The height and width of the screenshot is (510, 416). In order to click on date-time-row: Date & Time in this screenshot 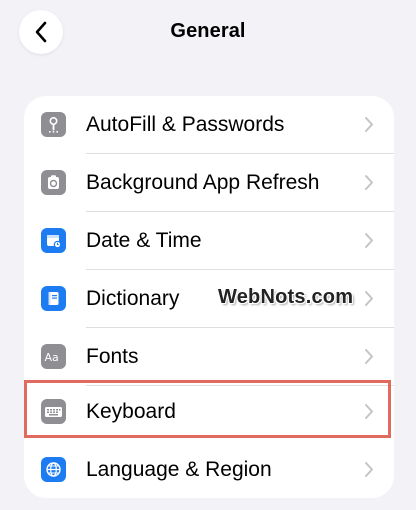, I will do `click(209, 240)`.